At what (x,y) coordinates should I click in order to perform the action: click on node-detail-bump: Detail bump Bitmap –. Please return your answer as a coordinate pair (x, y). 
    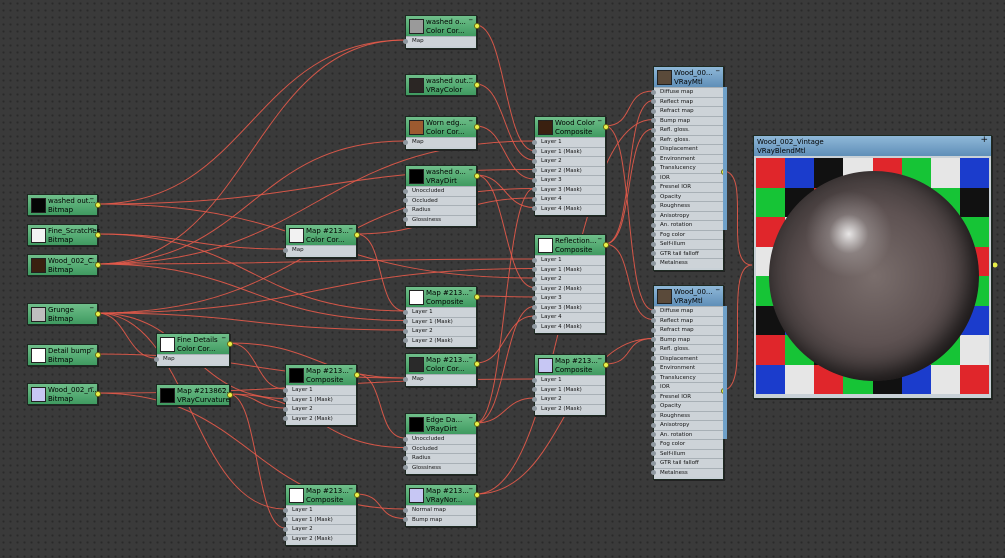
    Looking at the image, I should click on (64, 355).